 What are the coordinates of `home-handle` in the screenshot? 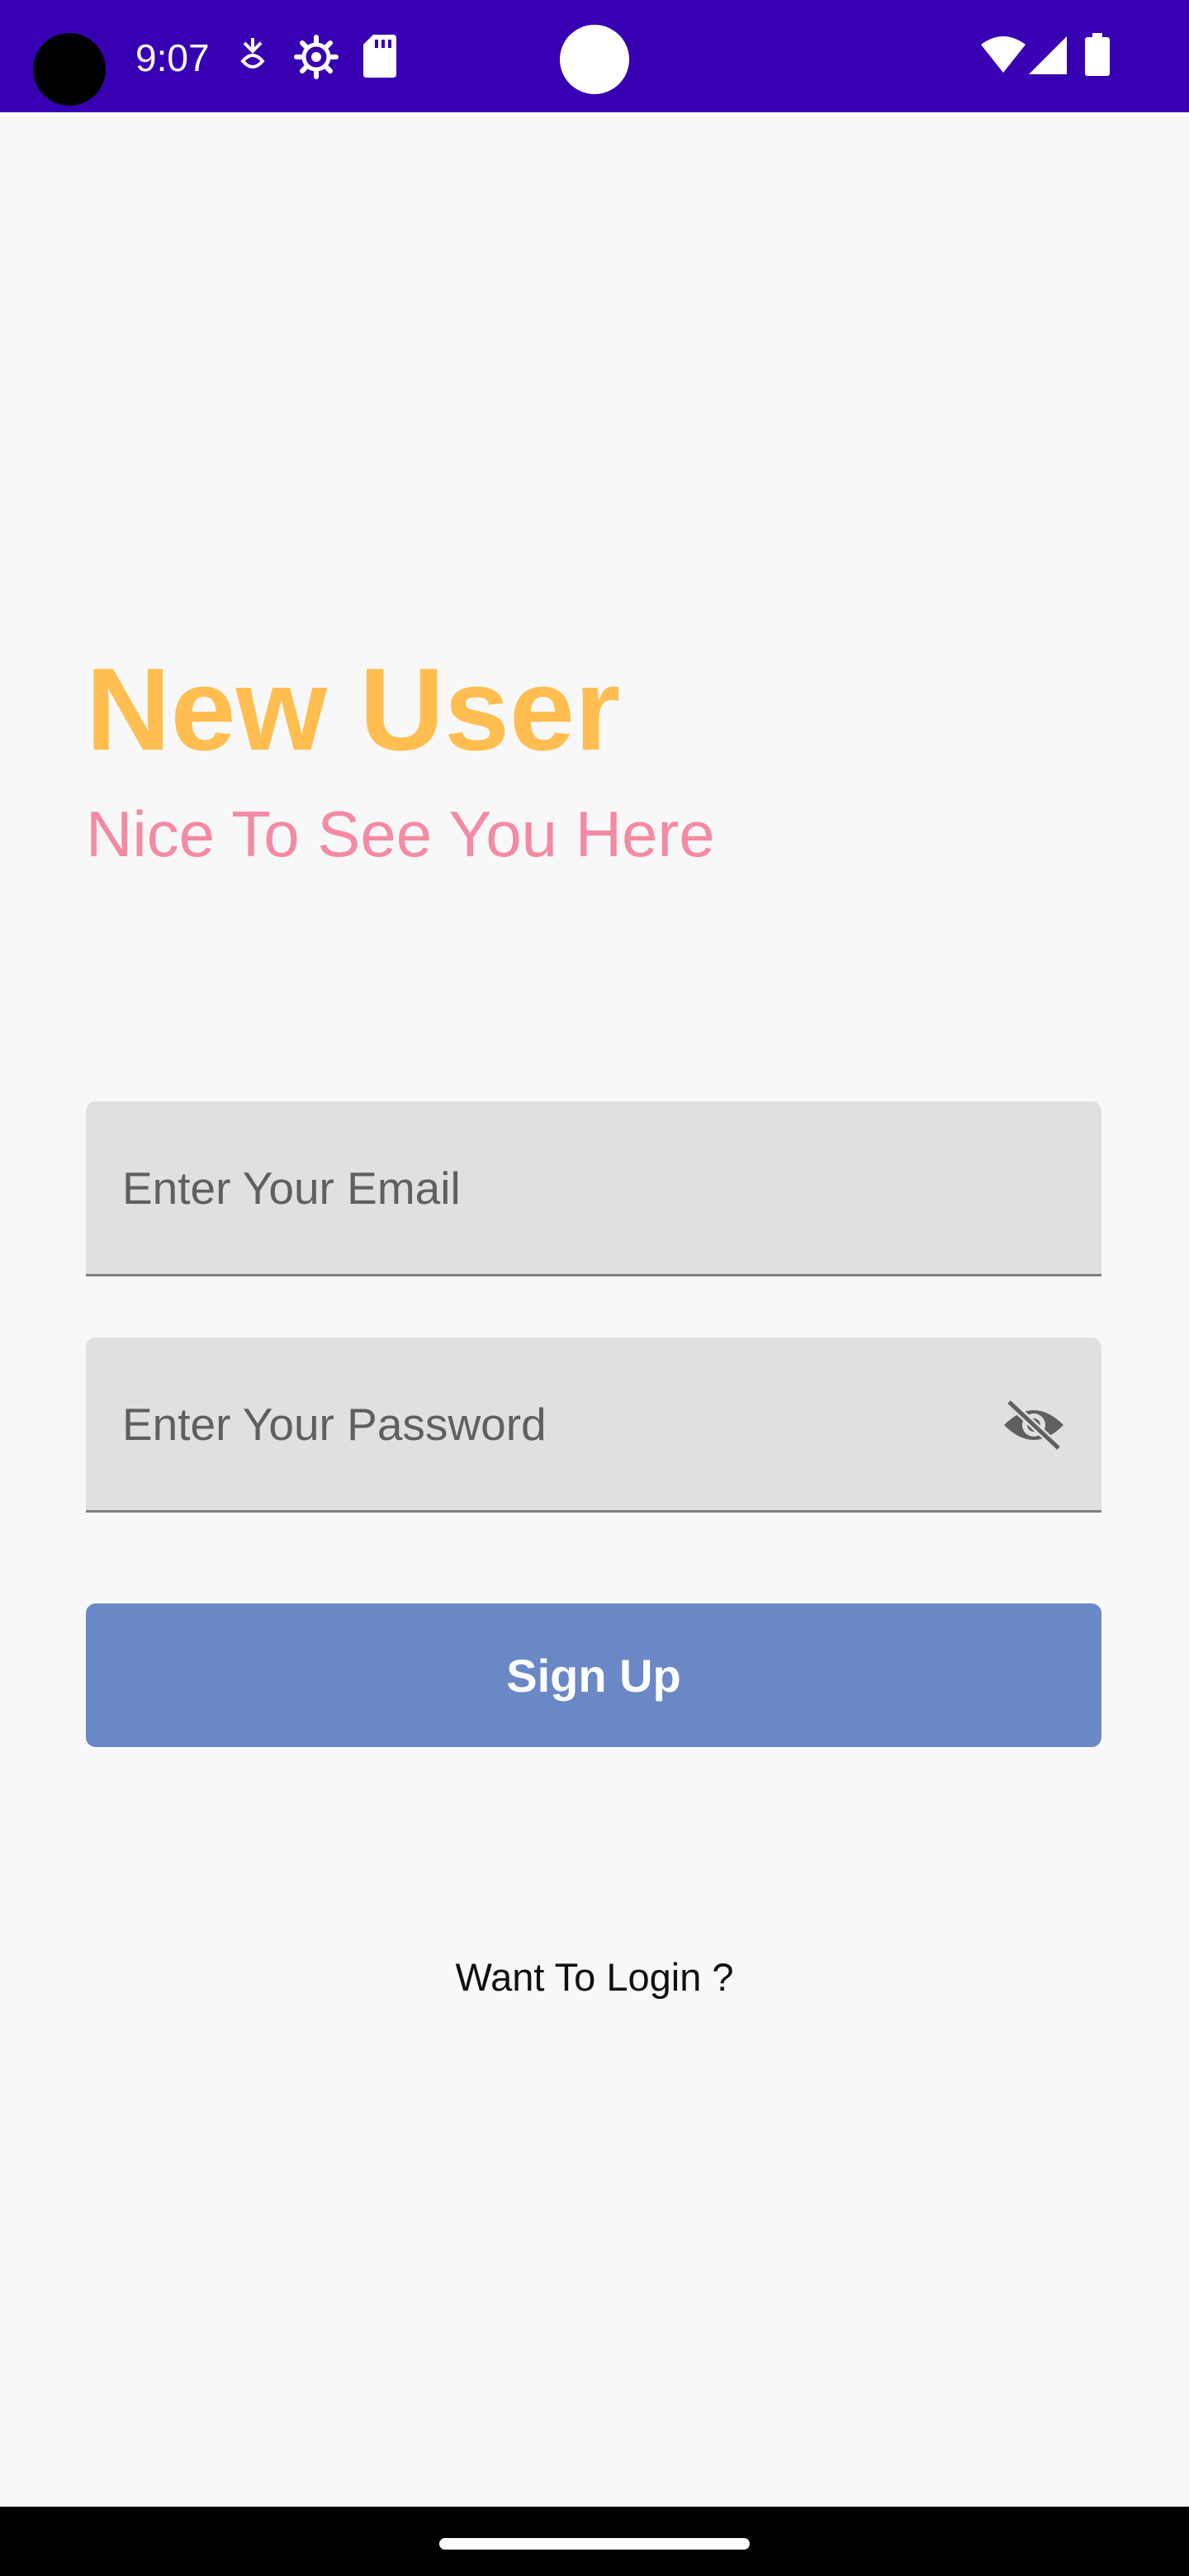 It's located at (594, 2544).